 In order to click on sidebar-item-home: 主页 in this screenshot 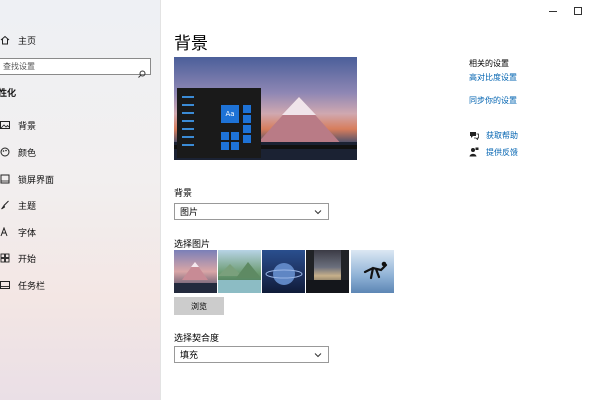, I will do `click(18, 40)`.